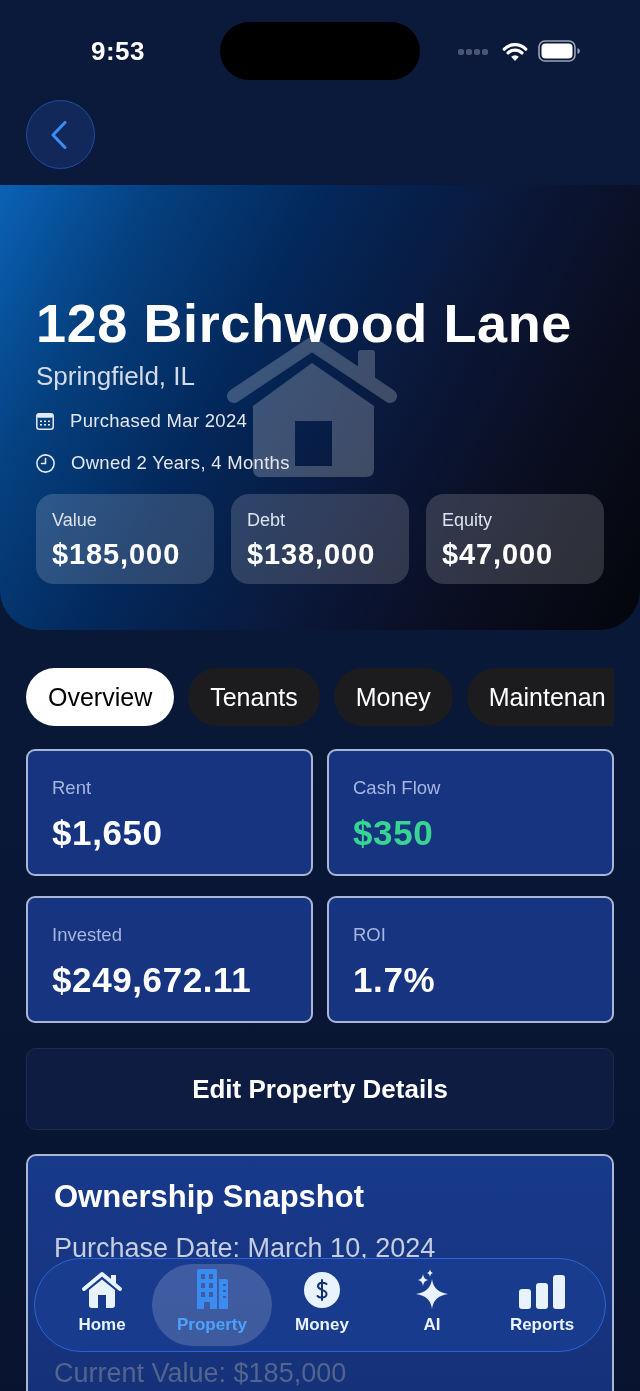  What do you see at coordinates (320, 1089) in the screenshot?
I see `edit-details-button: Edit Property Details` at bounding box center [320, 1089].